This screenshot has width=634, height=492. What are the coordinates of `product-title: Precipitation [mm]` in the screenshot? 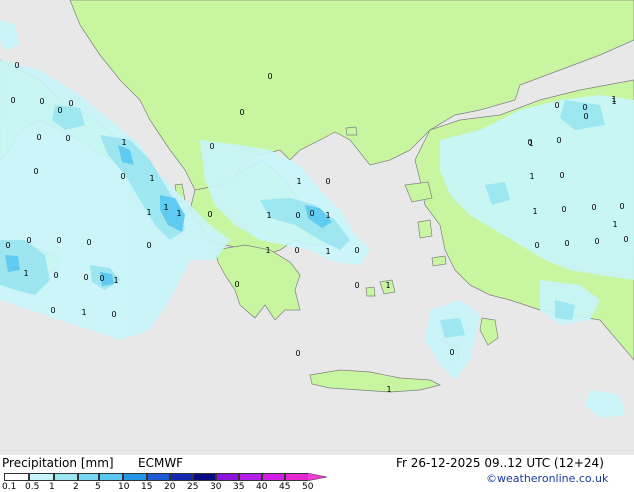 It's located at (58, 463).